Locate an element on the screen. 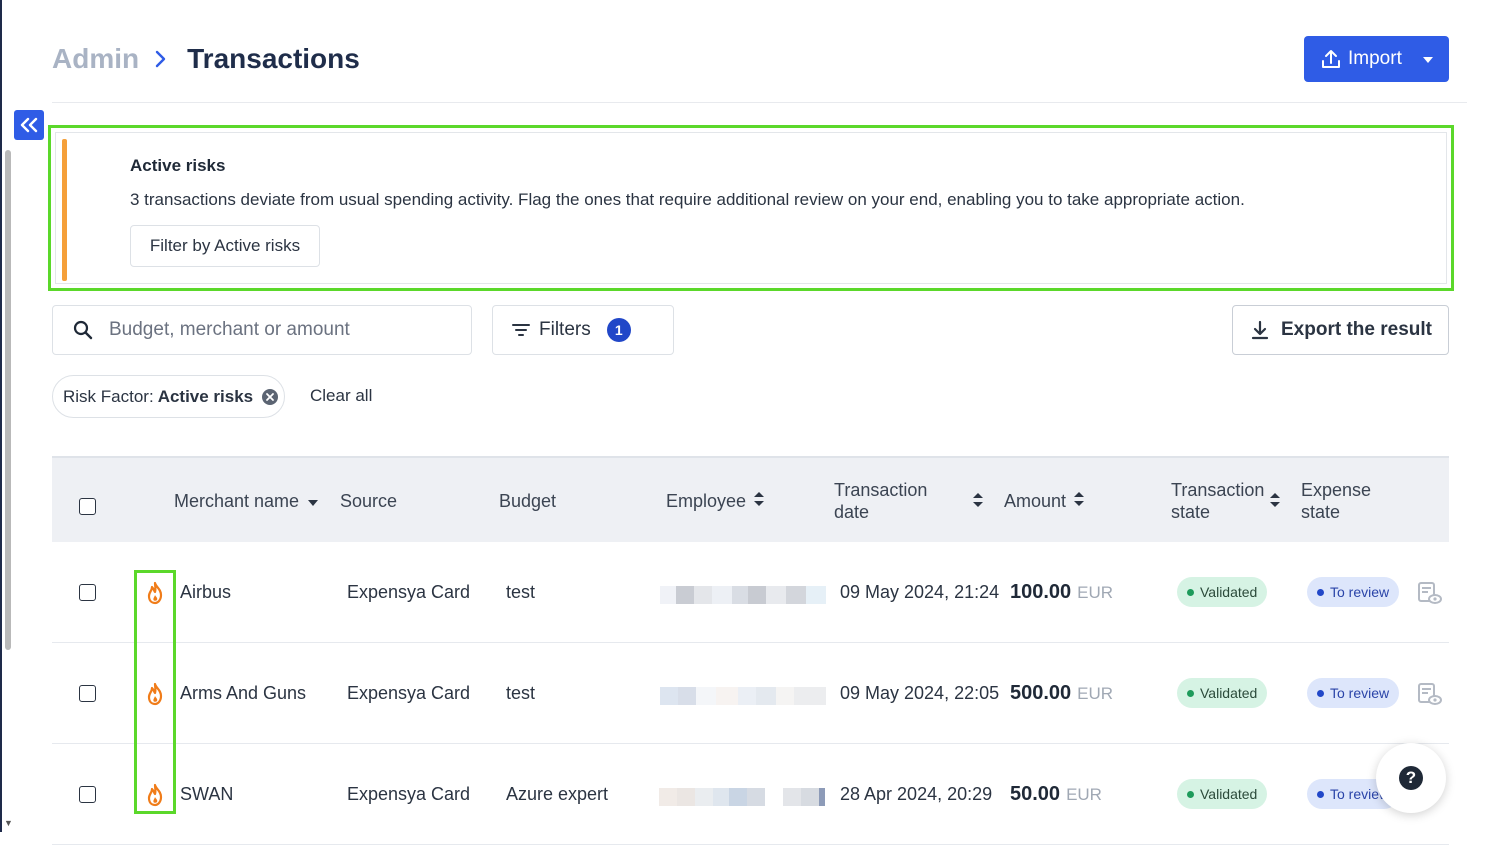 Image resolution: width=1487 pixels, height=845 pixels. column-merchant-label: Merchant name is located at coordinates (237, 501).